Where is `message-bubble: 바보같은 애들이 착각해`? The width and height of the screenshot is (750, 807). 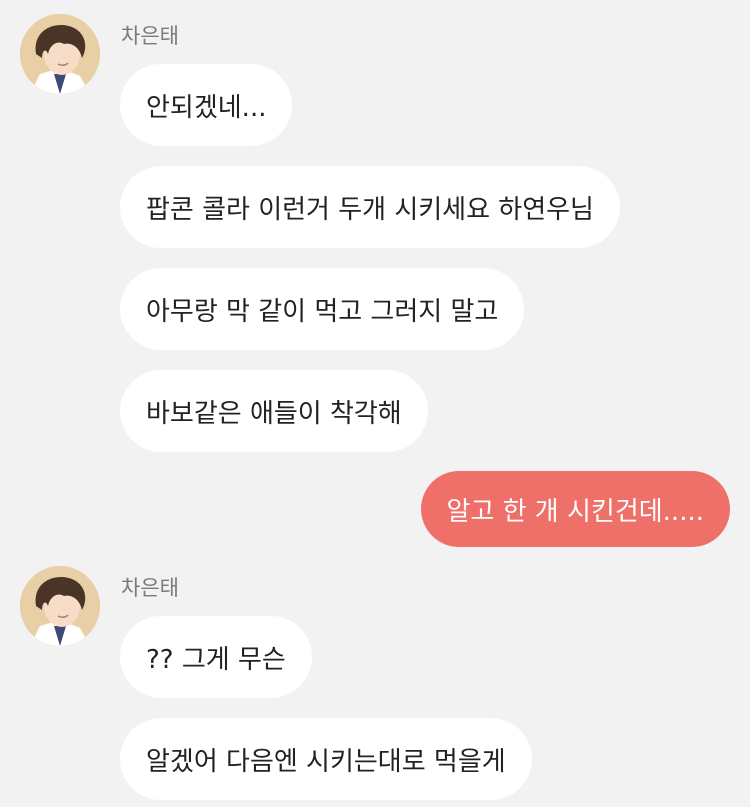
message-bubble: 바보같은 애들이 착각해 is located at coordinates (274, 411).